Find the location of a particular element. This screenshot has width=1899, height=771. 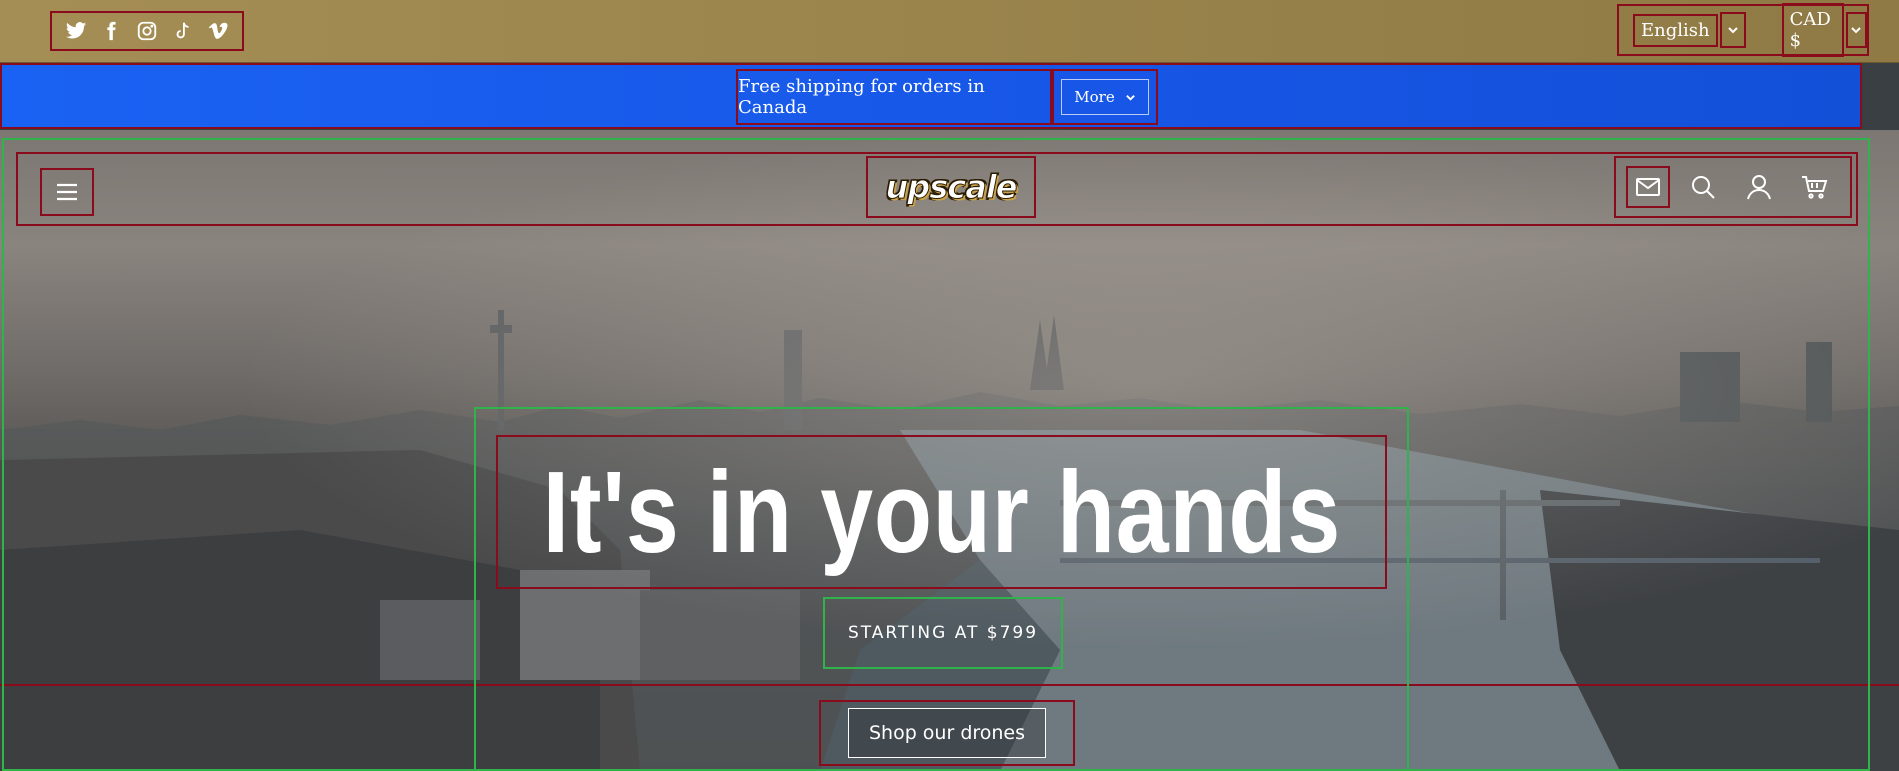

account-icon is located at coordinates (1759, 187).